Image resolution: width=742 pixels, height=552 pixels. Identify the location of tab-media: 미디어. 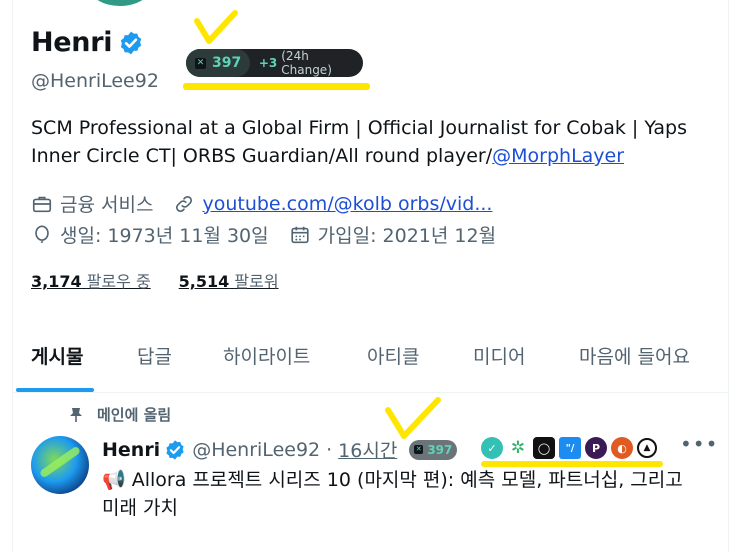
(499, 360).